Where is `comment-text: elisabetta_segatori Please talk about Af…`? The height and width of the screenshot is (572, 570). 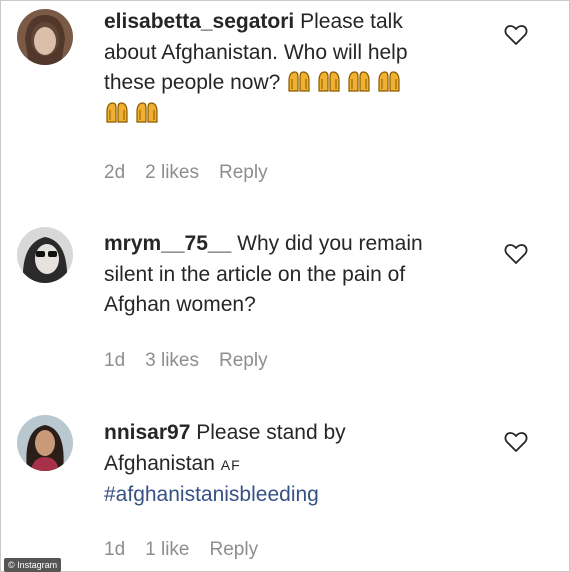
comment-text: elisabetta_segatori Please talk about Af… is located at coordinates (294, 68).